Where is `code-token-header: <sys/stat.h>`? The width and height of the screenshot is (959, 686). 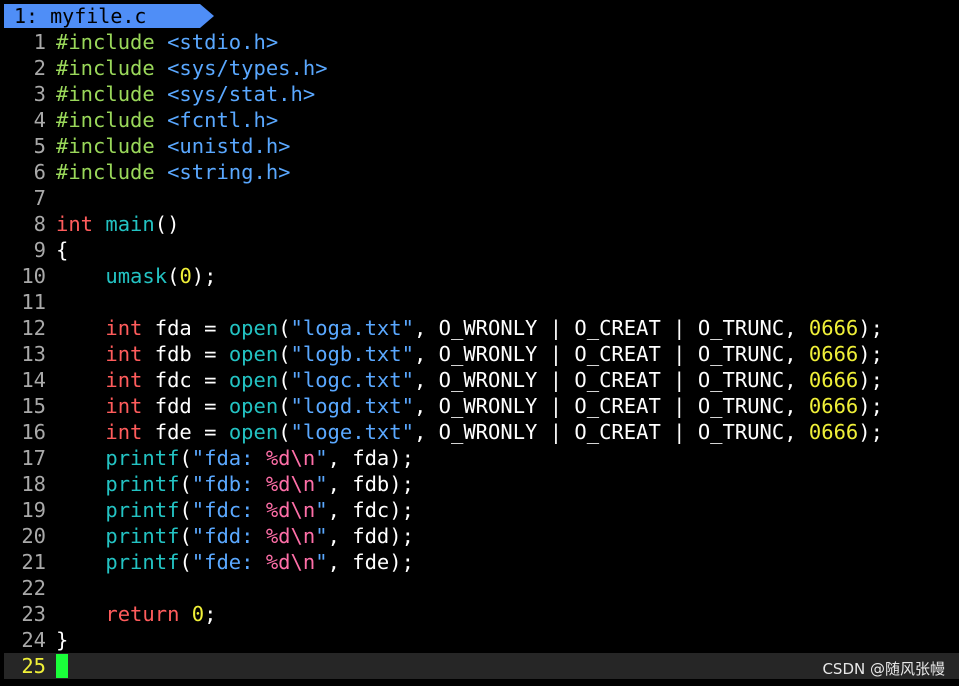 code-token-header: <sys/stat.h> is located at coordinates (241, 94).